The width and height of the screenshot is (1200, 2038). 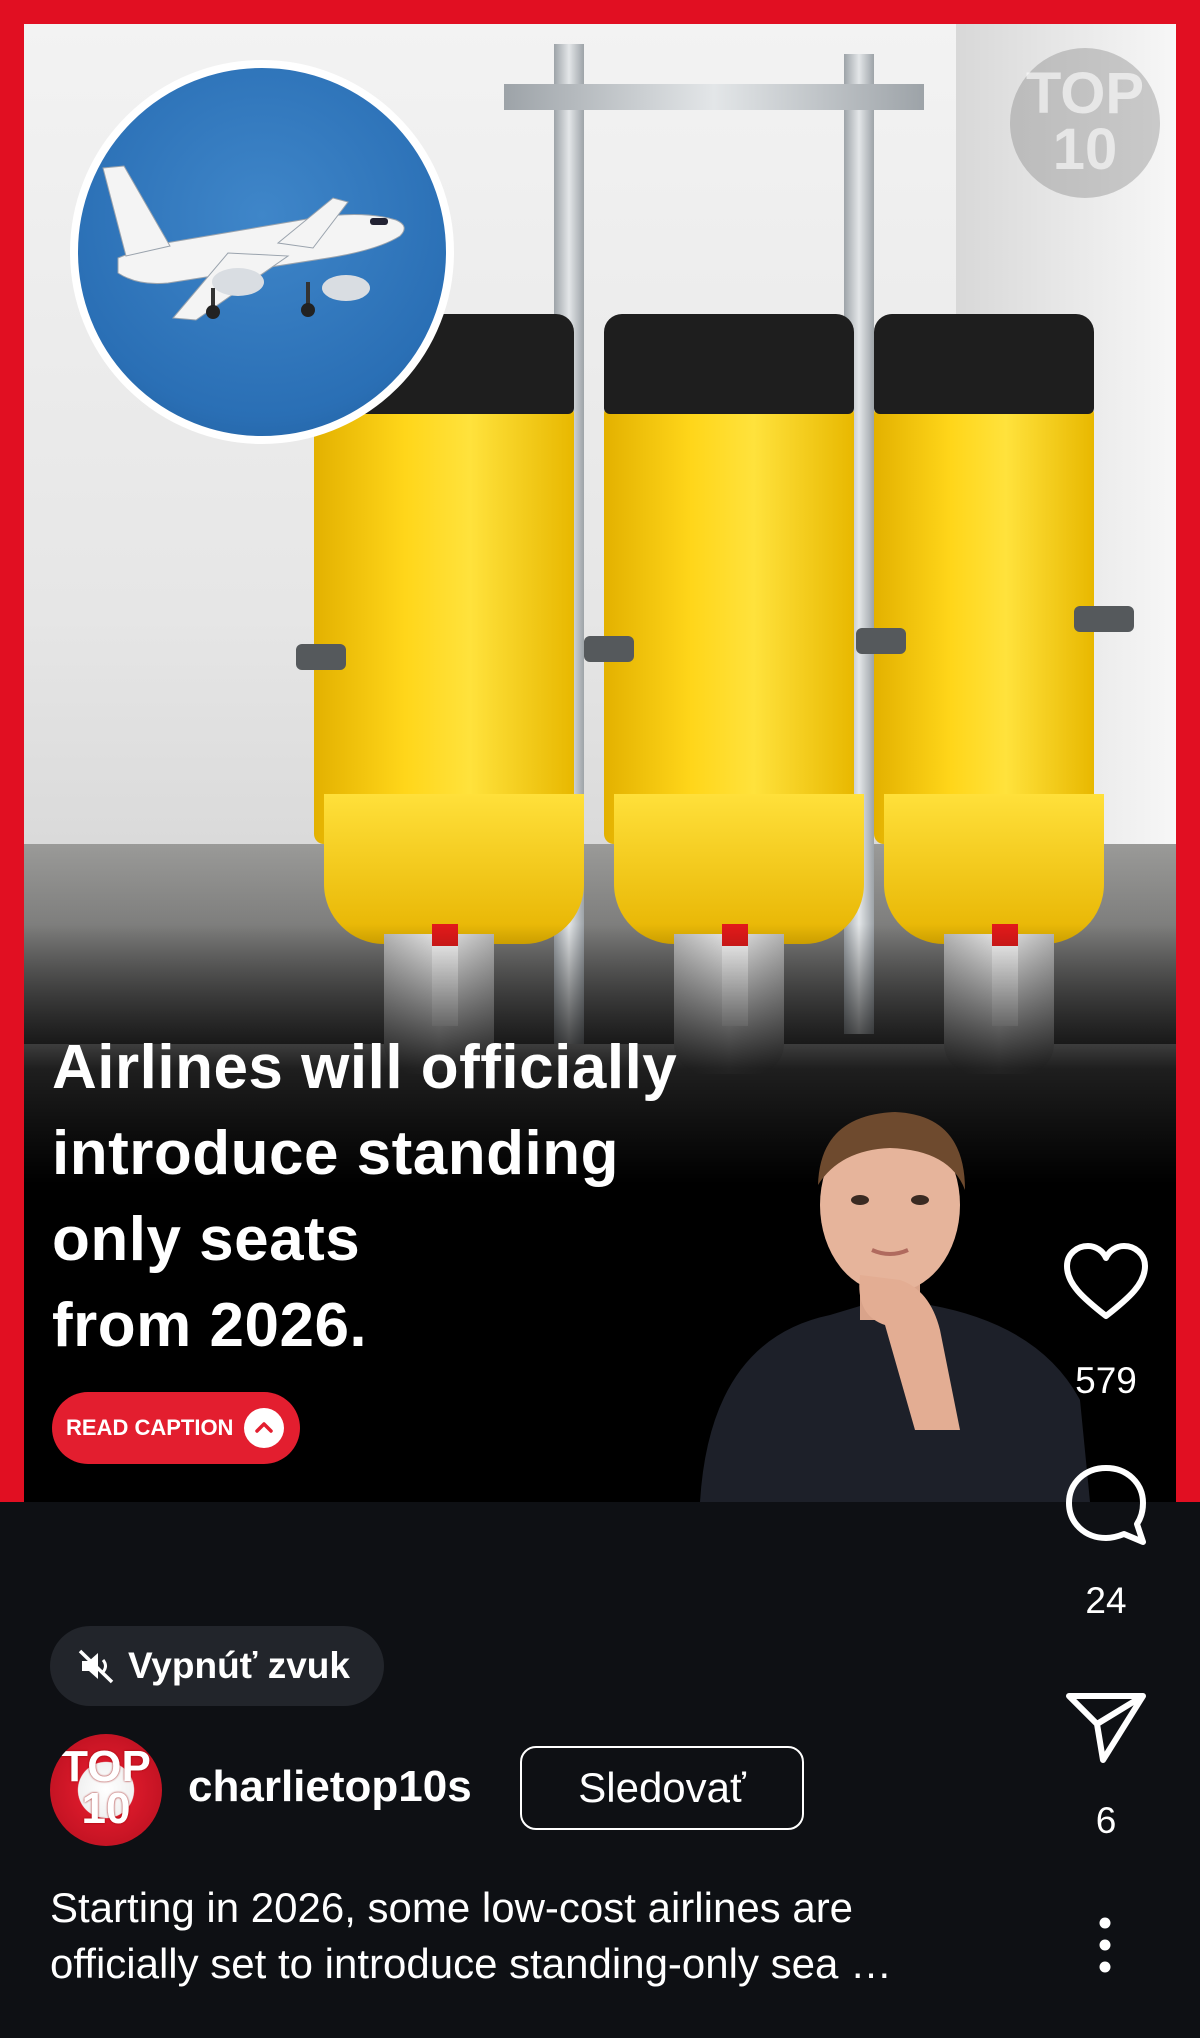 I want to click on airplane-inset, so click(x=262, y=252).